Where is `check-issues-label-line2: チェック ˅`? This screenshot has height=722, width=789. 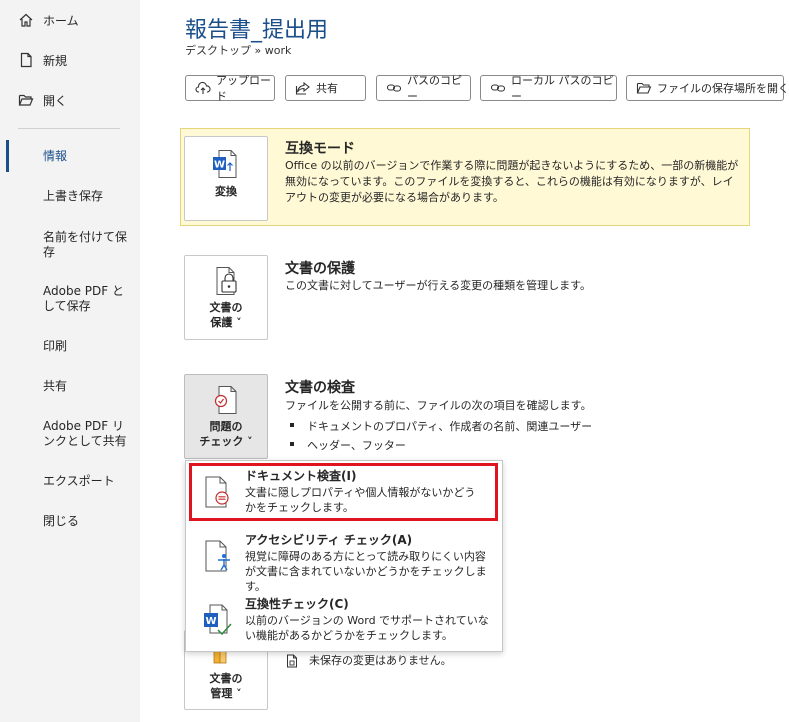
check-issues-label-line2: チェック ˅ is located at coordinates (226, 441).